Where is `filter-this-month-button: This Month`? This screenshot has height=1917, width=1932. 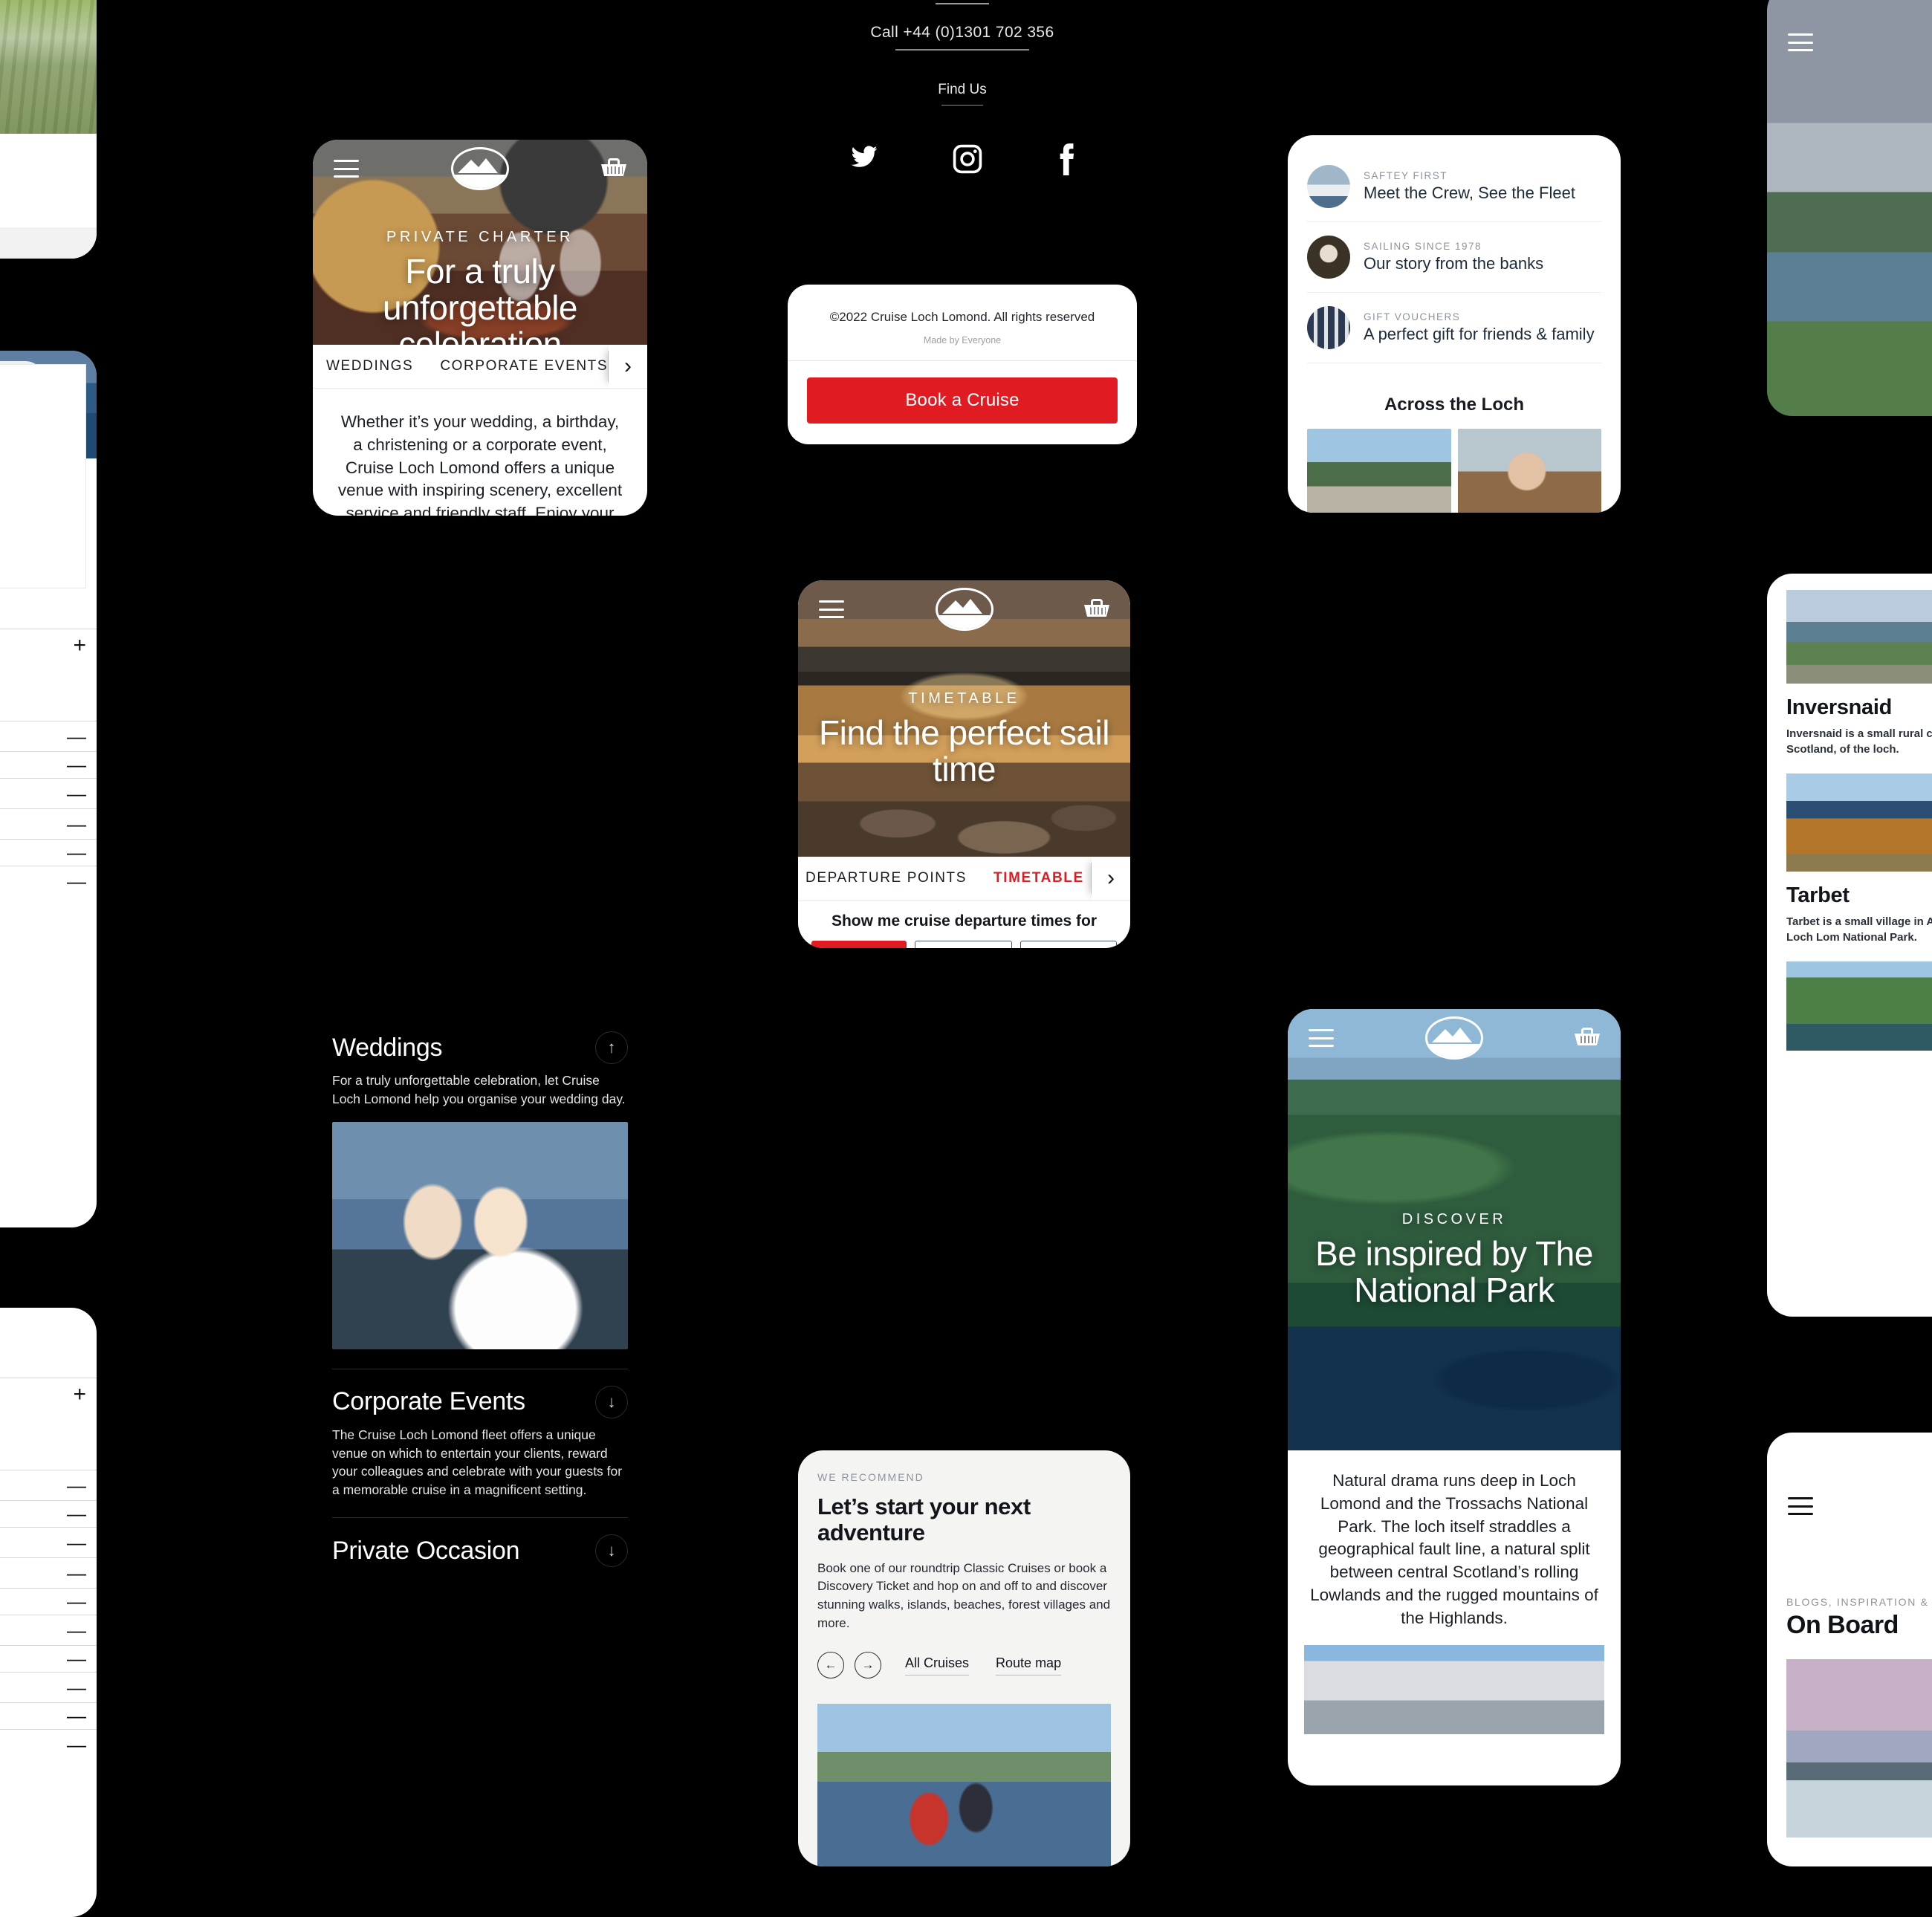
filter-this-month-button: This Month is located at coordinates (1068, 944).